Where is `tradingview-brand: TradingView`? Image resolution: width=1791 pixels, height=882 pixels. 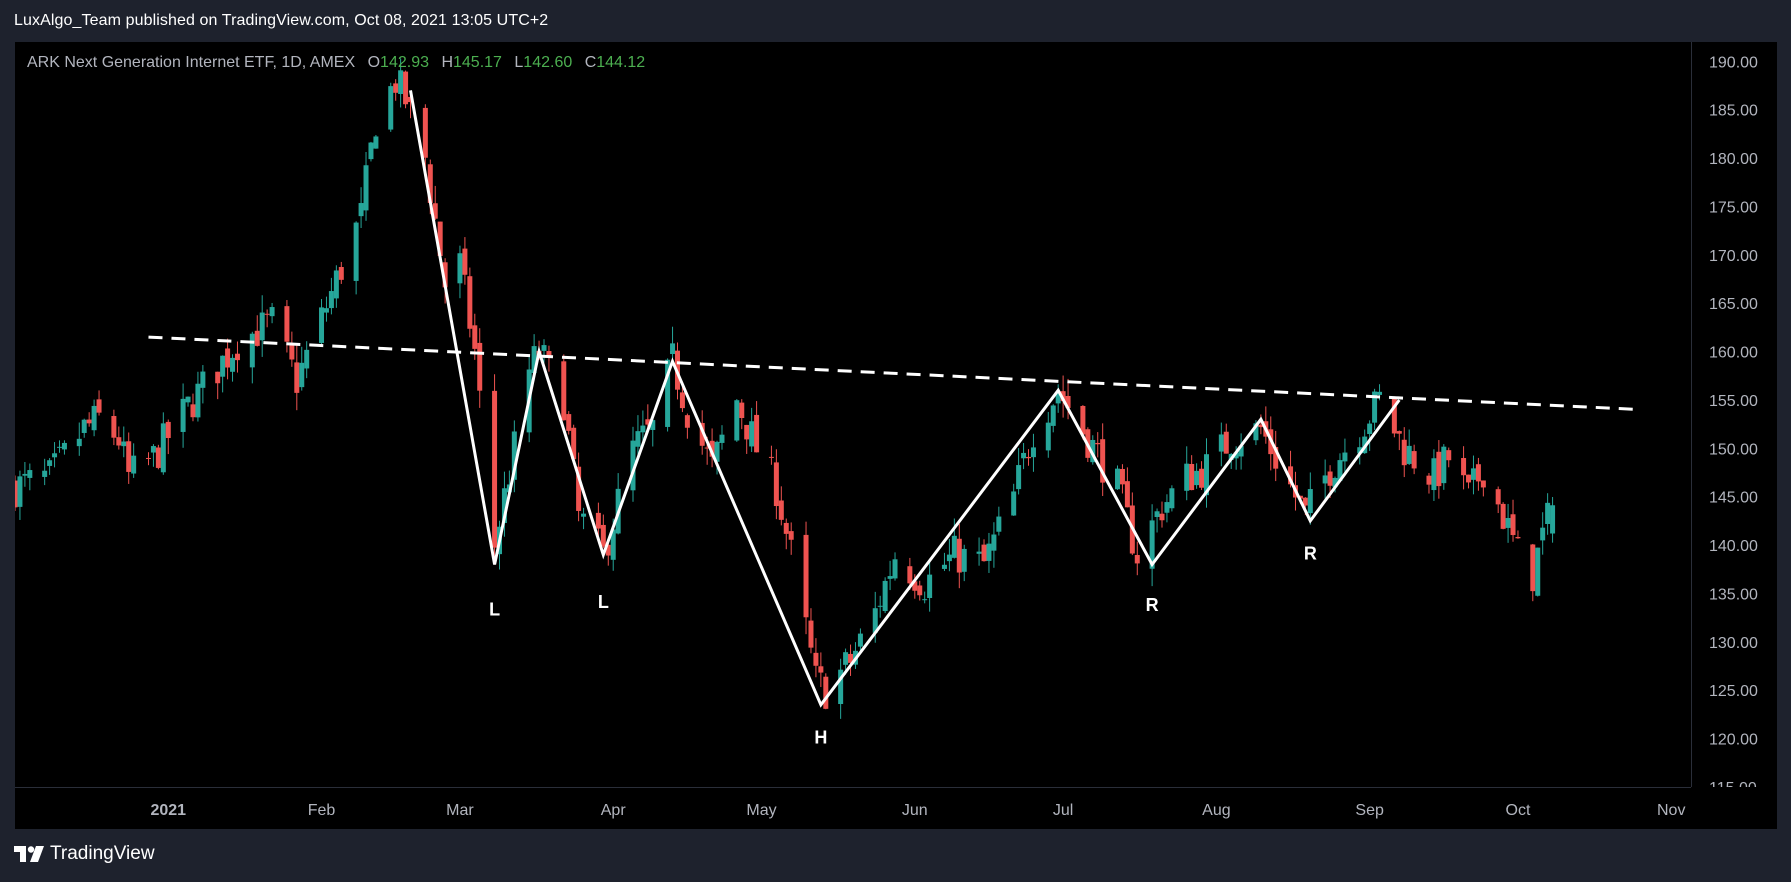
tradingview-brand: TradingView is located at coordinates (84, 854).